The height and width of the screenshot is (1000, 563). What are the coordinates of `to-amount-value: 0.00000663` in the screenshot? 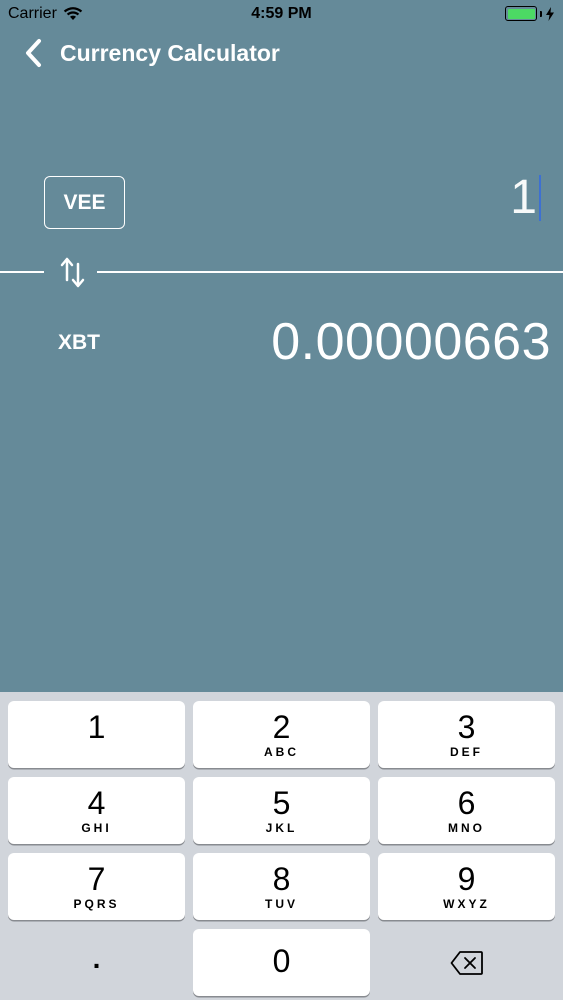 It's located at (411, 342).